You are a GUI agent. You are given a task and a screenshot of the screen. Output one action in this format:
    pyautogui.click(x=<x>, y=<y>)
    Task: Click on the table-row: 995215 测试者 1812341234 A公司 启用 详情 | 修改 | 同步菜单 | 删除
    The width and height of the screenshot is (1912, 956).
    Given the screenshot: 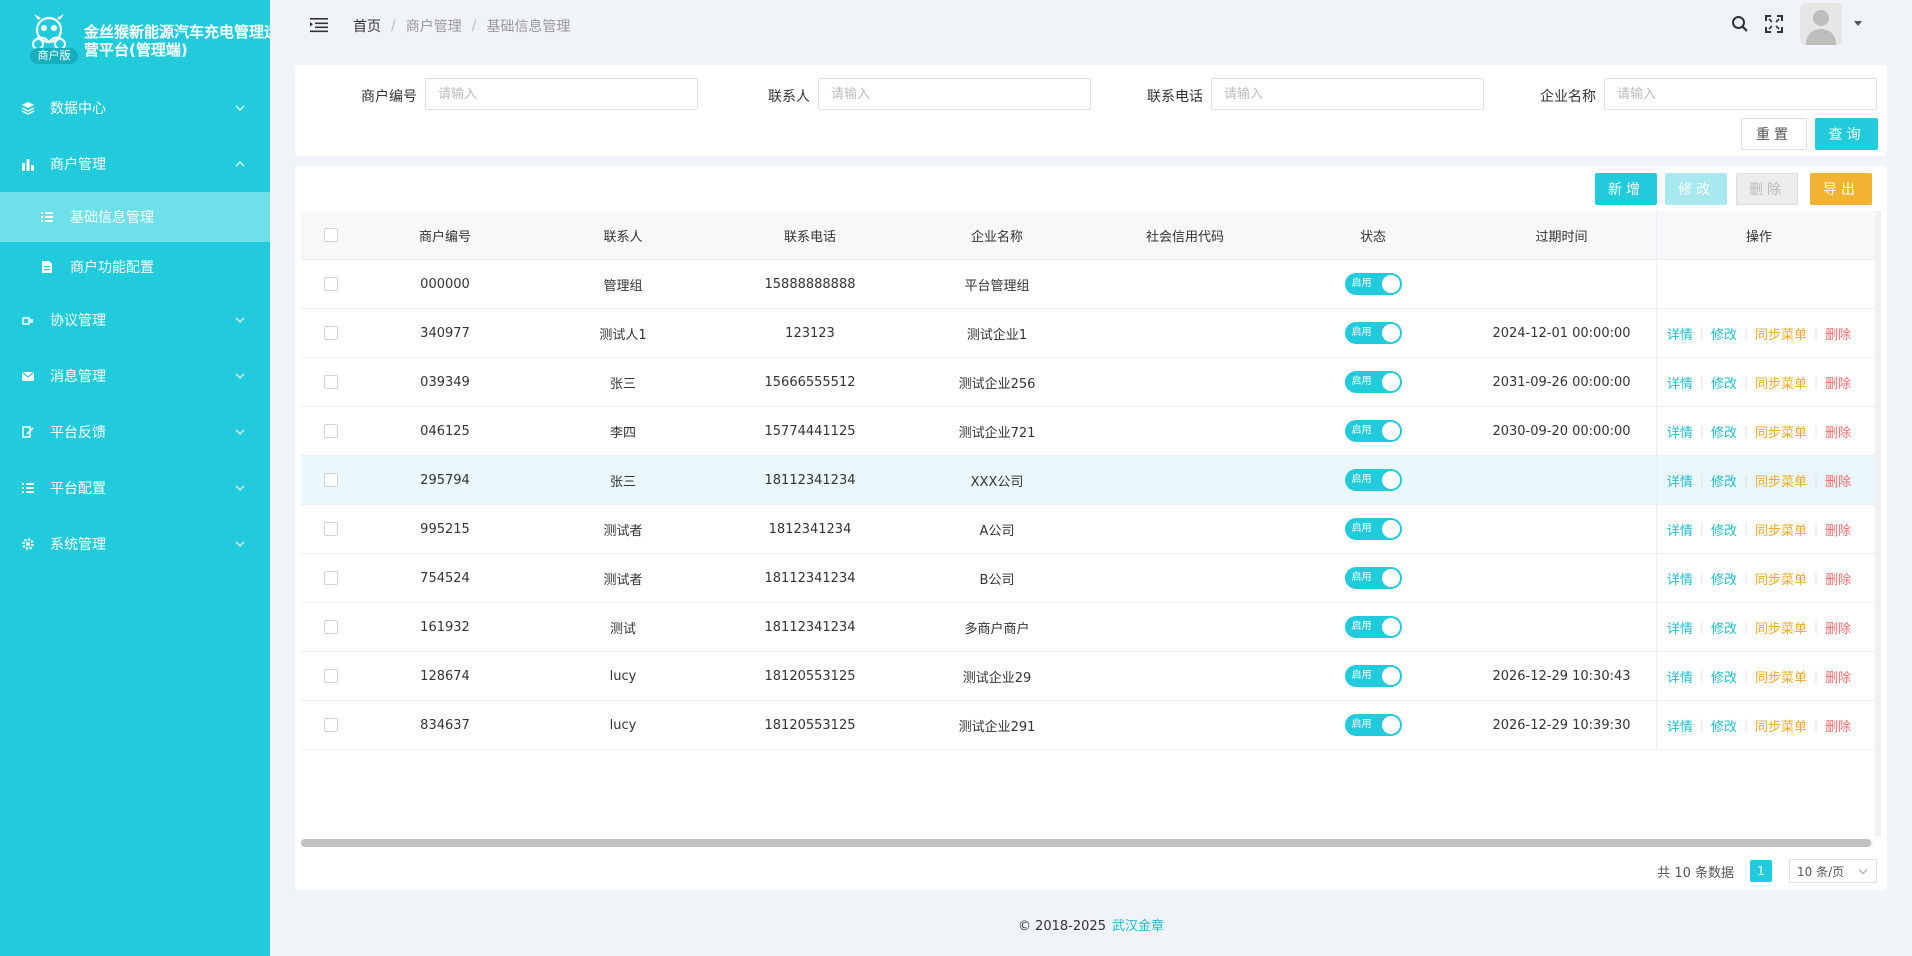 What is the action you would take?
    pyautogui.click(x=1091, y=529)
    